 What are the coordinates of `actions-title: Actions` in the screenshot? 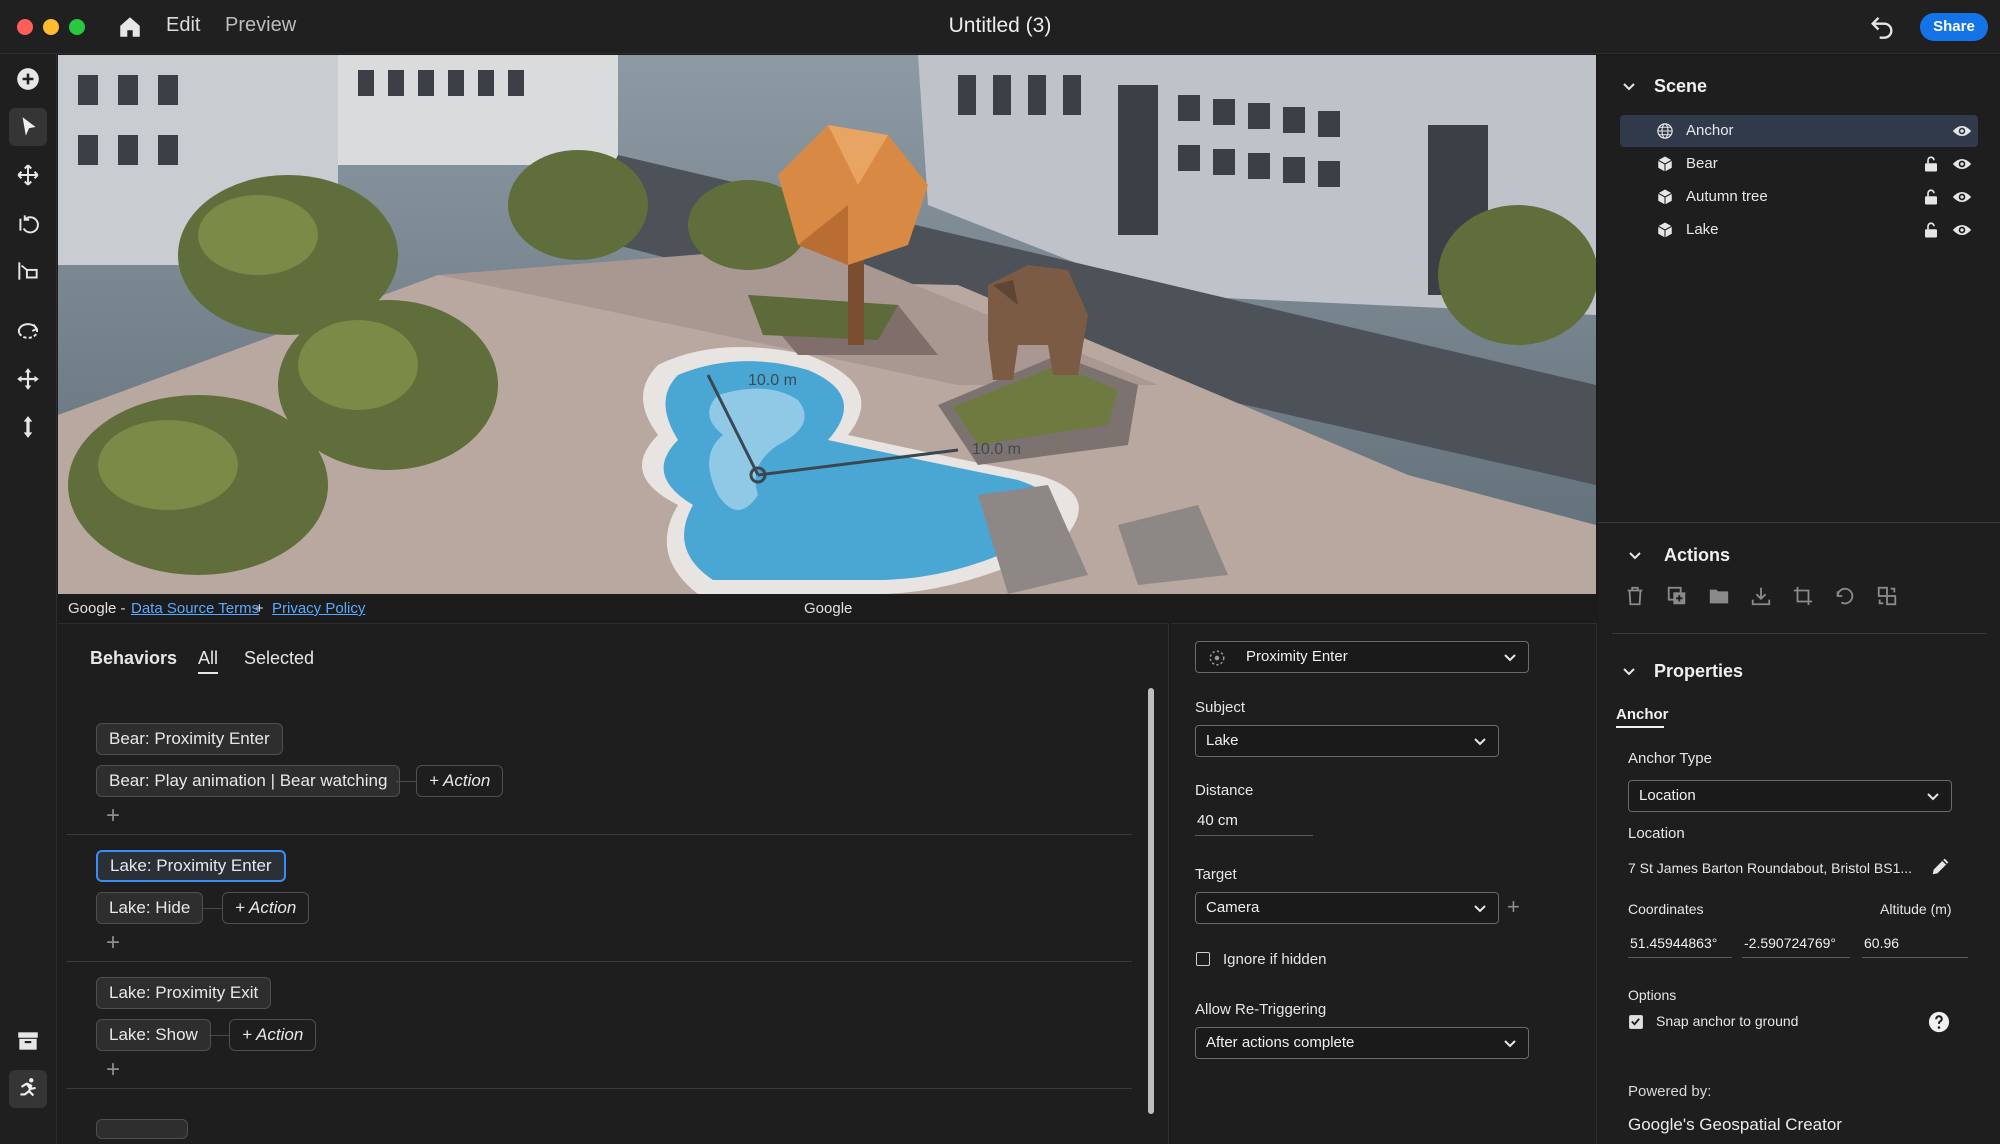 It's located at (1697, 555).